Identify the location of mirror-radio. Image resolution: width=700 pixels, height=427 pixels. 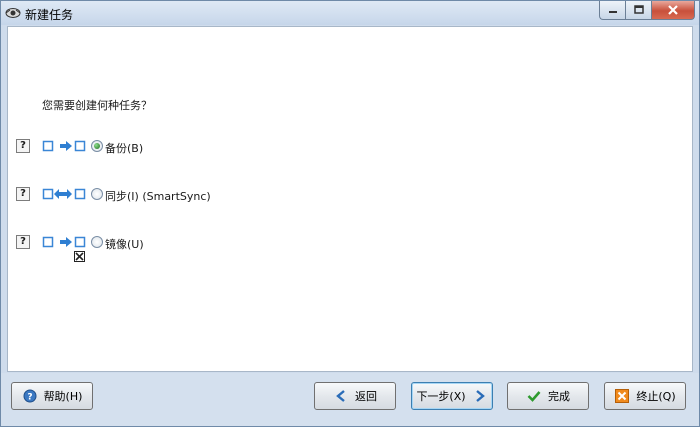
(97, 242).